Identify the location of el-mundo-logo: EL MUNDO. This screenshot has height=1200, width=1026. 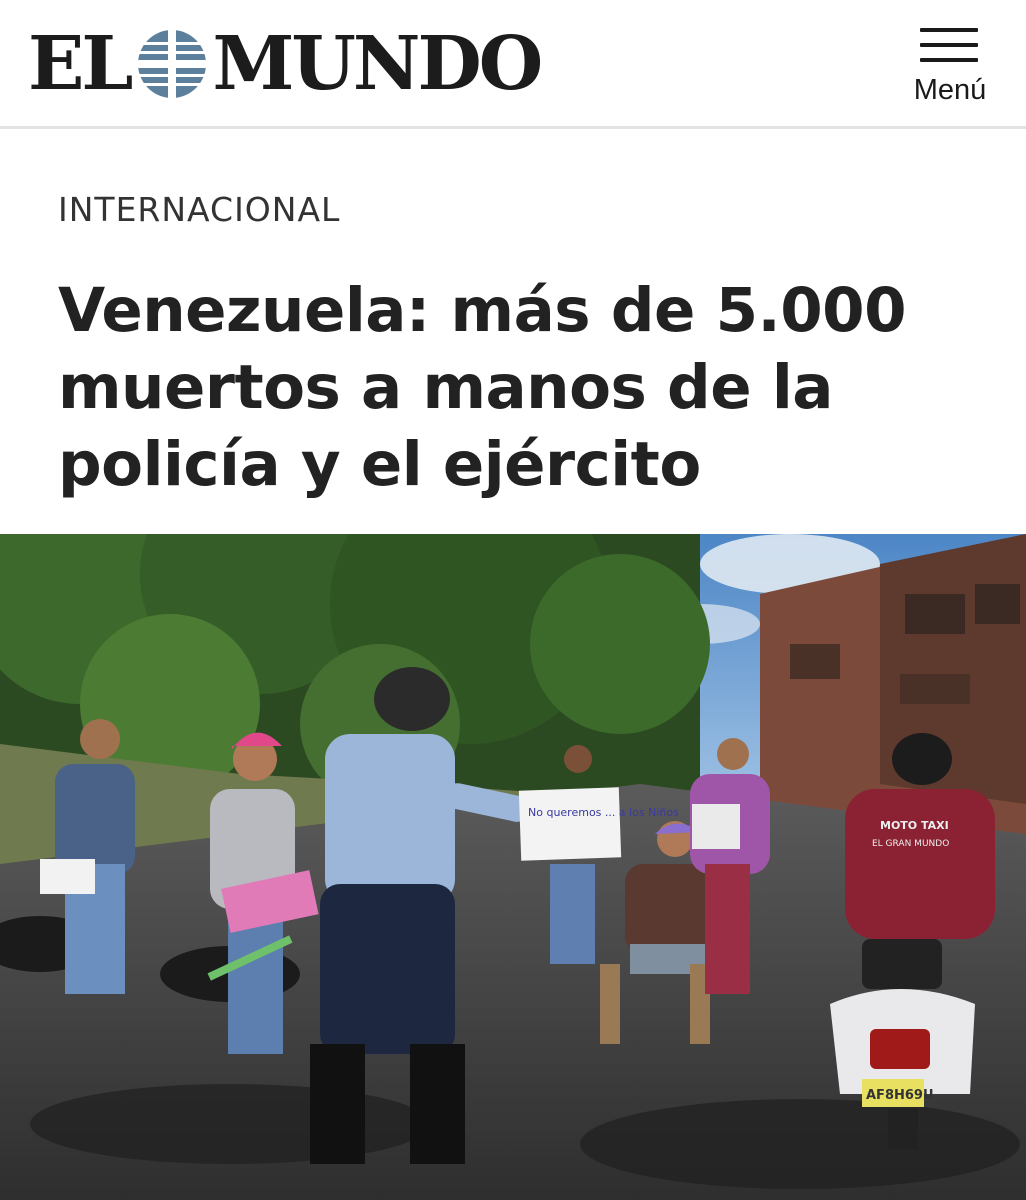
(285, 64).